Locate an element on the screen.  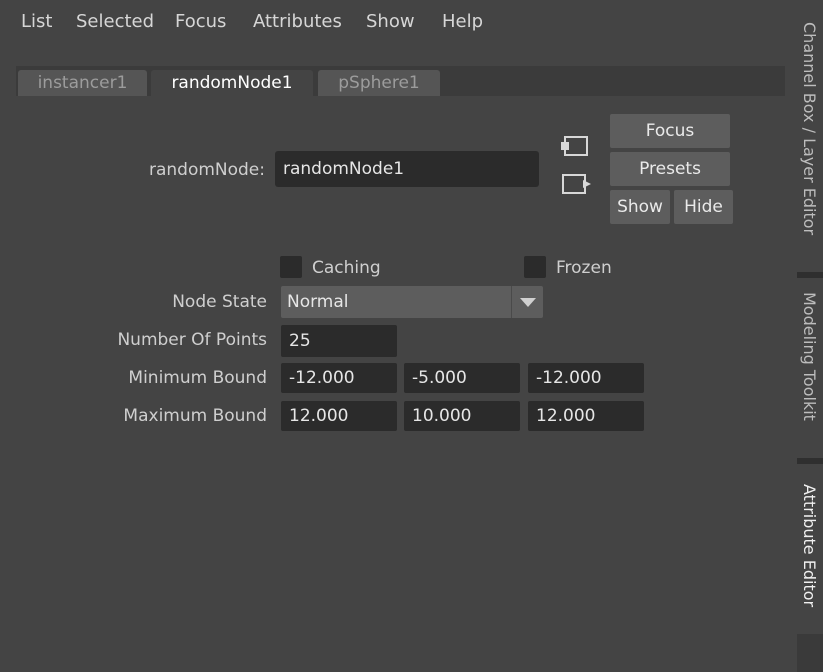
node-state-label: Node State is located at coordinates (219, 302).